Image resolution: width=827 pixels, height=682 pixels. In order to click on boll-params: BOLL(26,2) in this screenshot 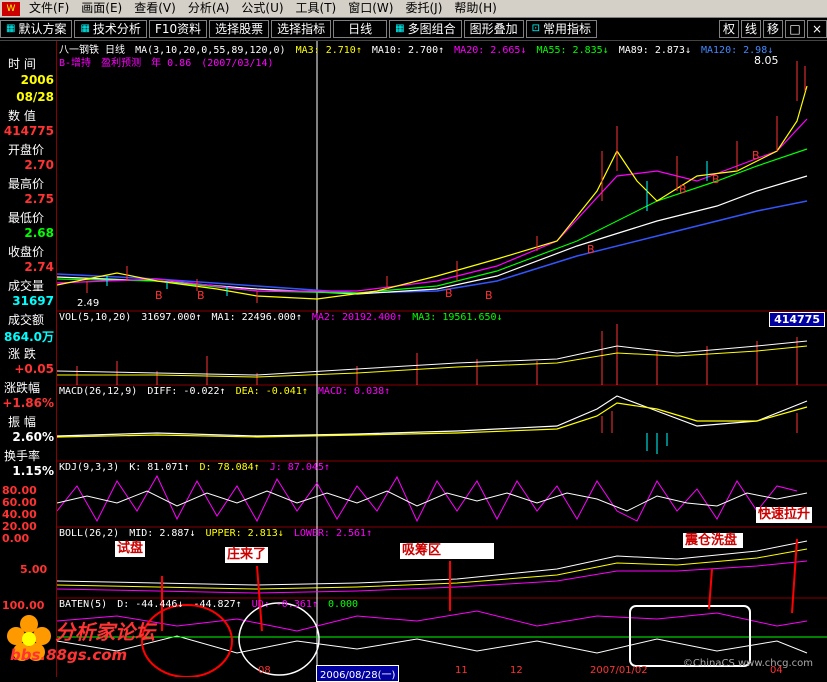, I will do `click(89, 533)`.